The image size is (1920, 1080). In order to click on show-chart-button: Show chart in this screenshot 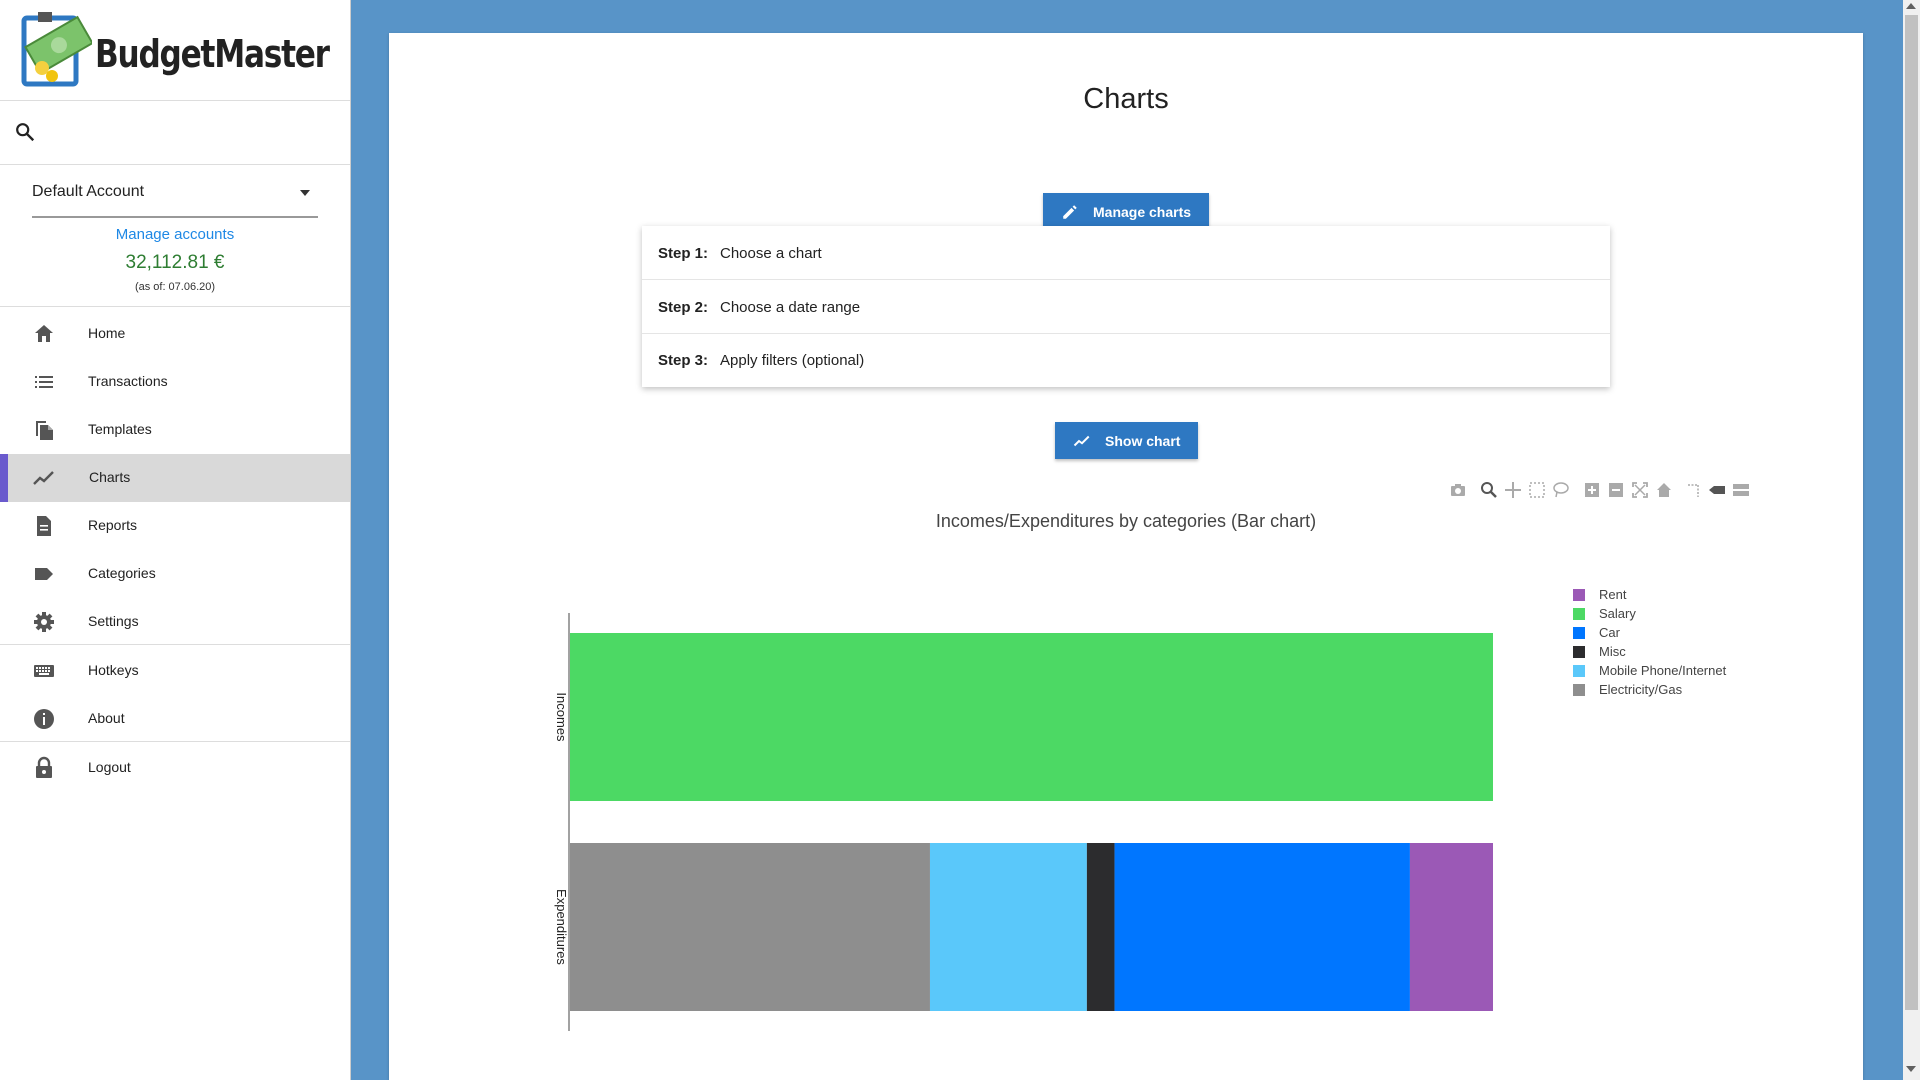, I will do `click(1126, 440)`.